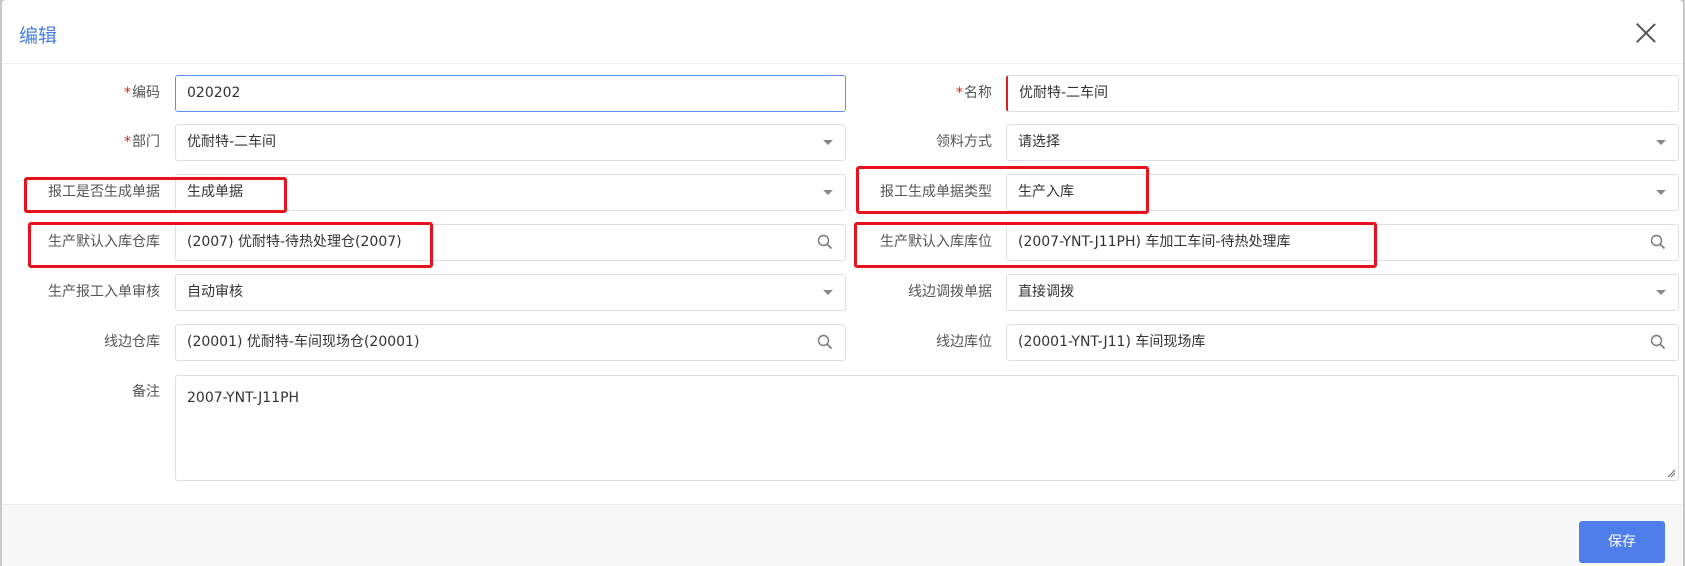 This screenshot has width=1685, height=566. I want to click on report-generate-doc-label: 报工是否生成单据, so click(104, 192).